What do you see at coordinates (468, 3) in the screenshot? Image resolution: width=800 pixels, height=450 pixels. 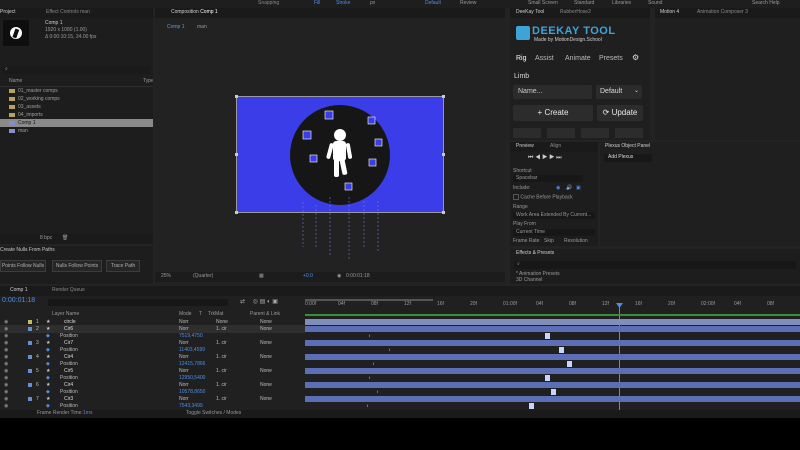 I see `workspace-review: Review` at bounding box center [468, 3].